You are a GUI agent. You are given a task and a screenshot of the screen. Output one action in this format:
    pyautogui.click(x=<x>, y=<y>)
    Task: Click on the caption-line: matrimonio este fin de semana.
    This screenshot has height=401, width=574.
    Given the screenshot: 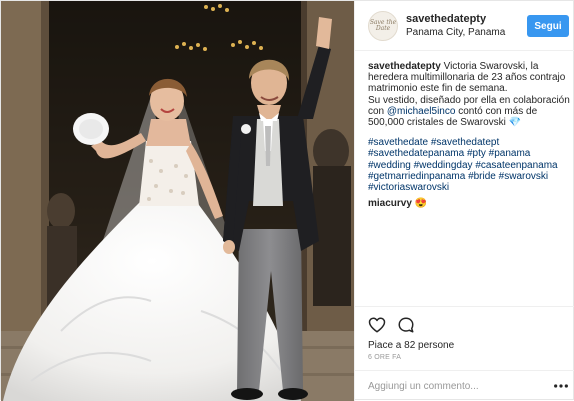 What is the action you would take?
    pyautogui.click(x=438, y=89)
    